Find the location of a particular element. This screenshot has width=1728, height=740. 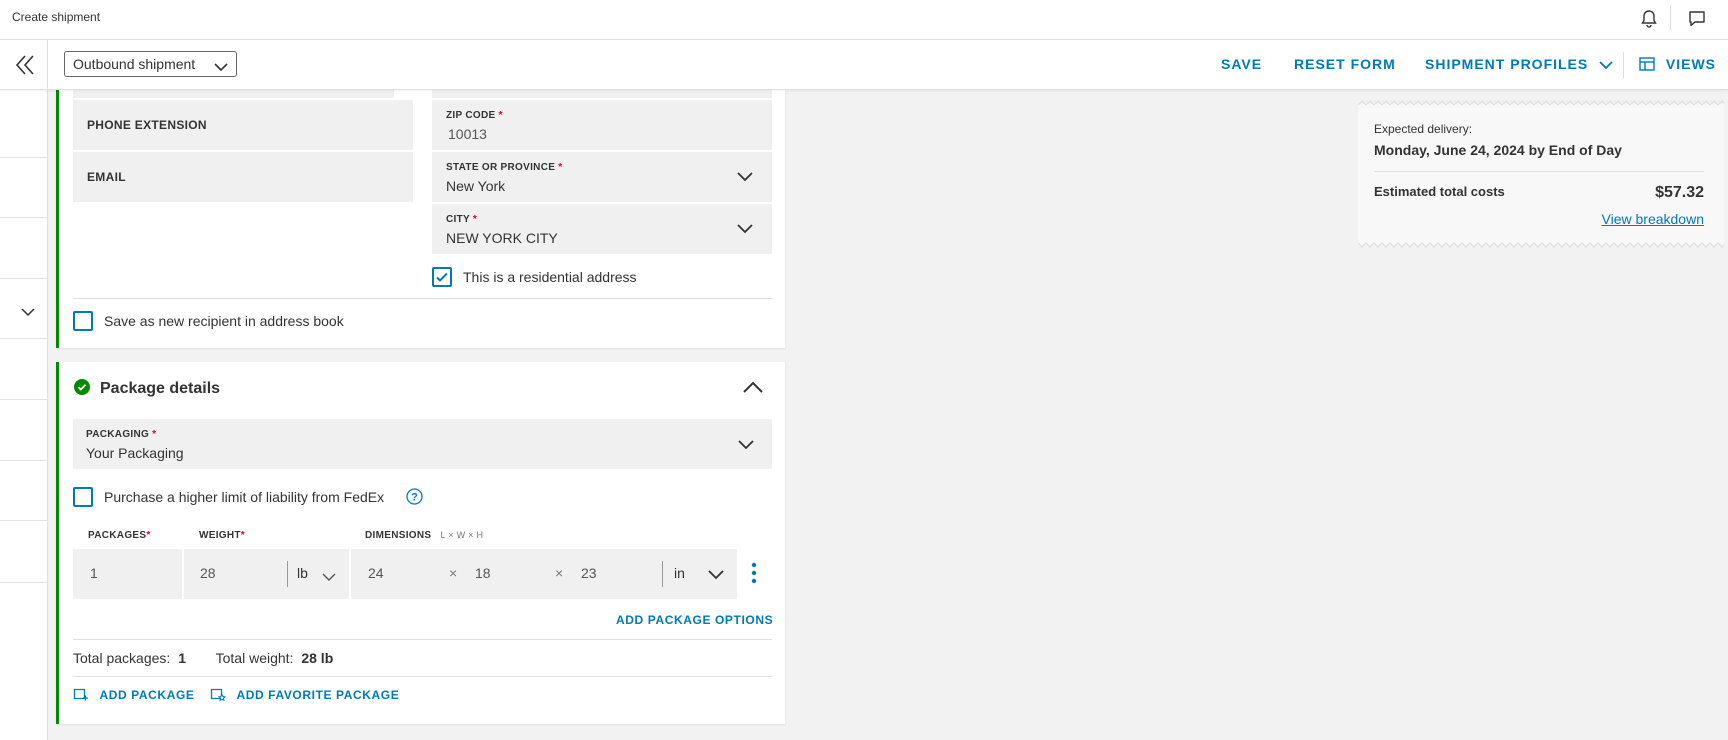

packages-input: 1 is located at coordinates (127, 574).